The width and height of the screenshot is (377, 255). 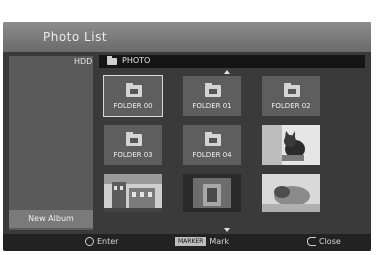 I want to click on window-title: Photo List, so click(x=75, y=37).